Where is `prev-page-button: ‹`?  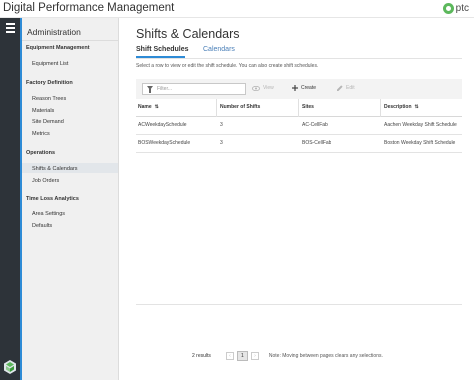 prev-page-button: ‹ is located at coordinates (229, 356).